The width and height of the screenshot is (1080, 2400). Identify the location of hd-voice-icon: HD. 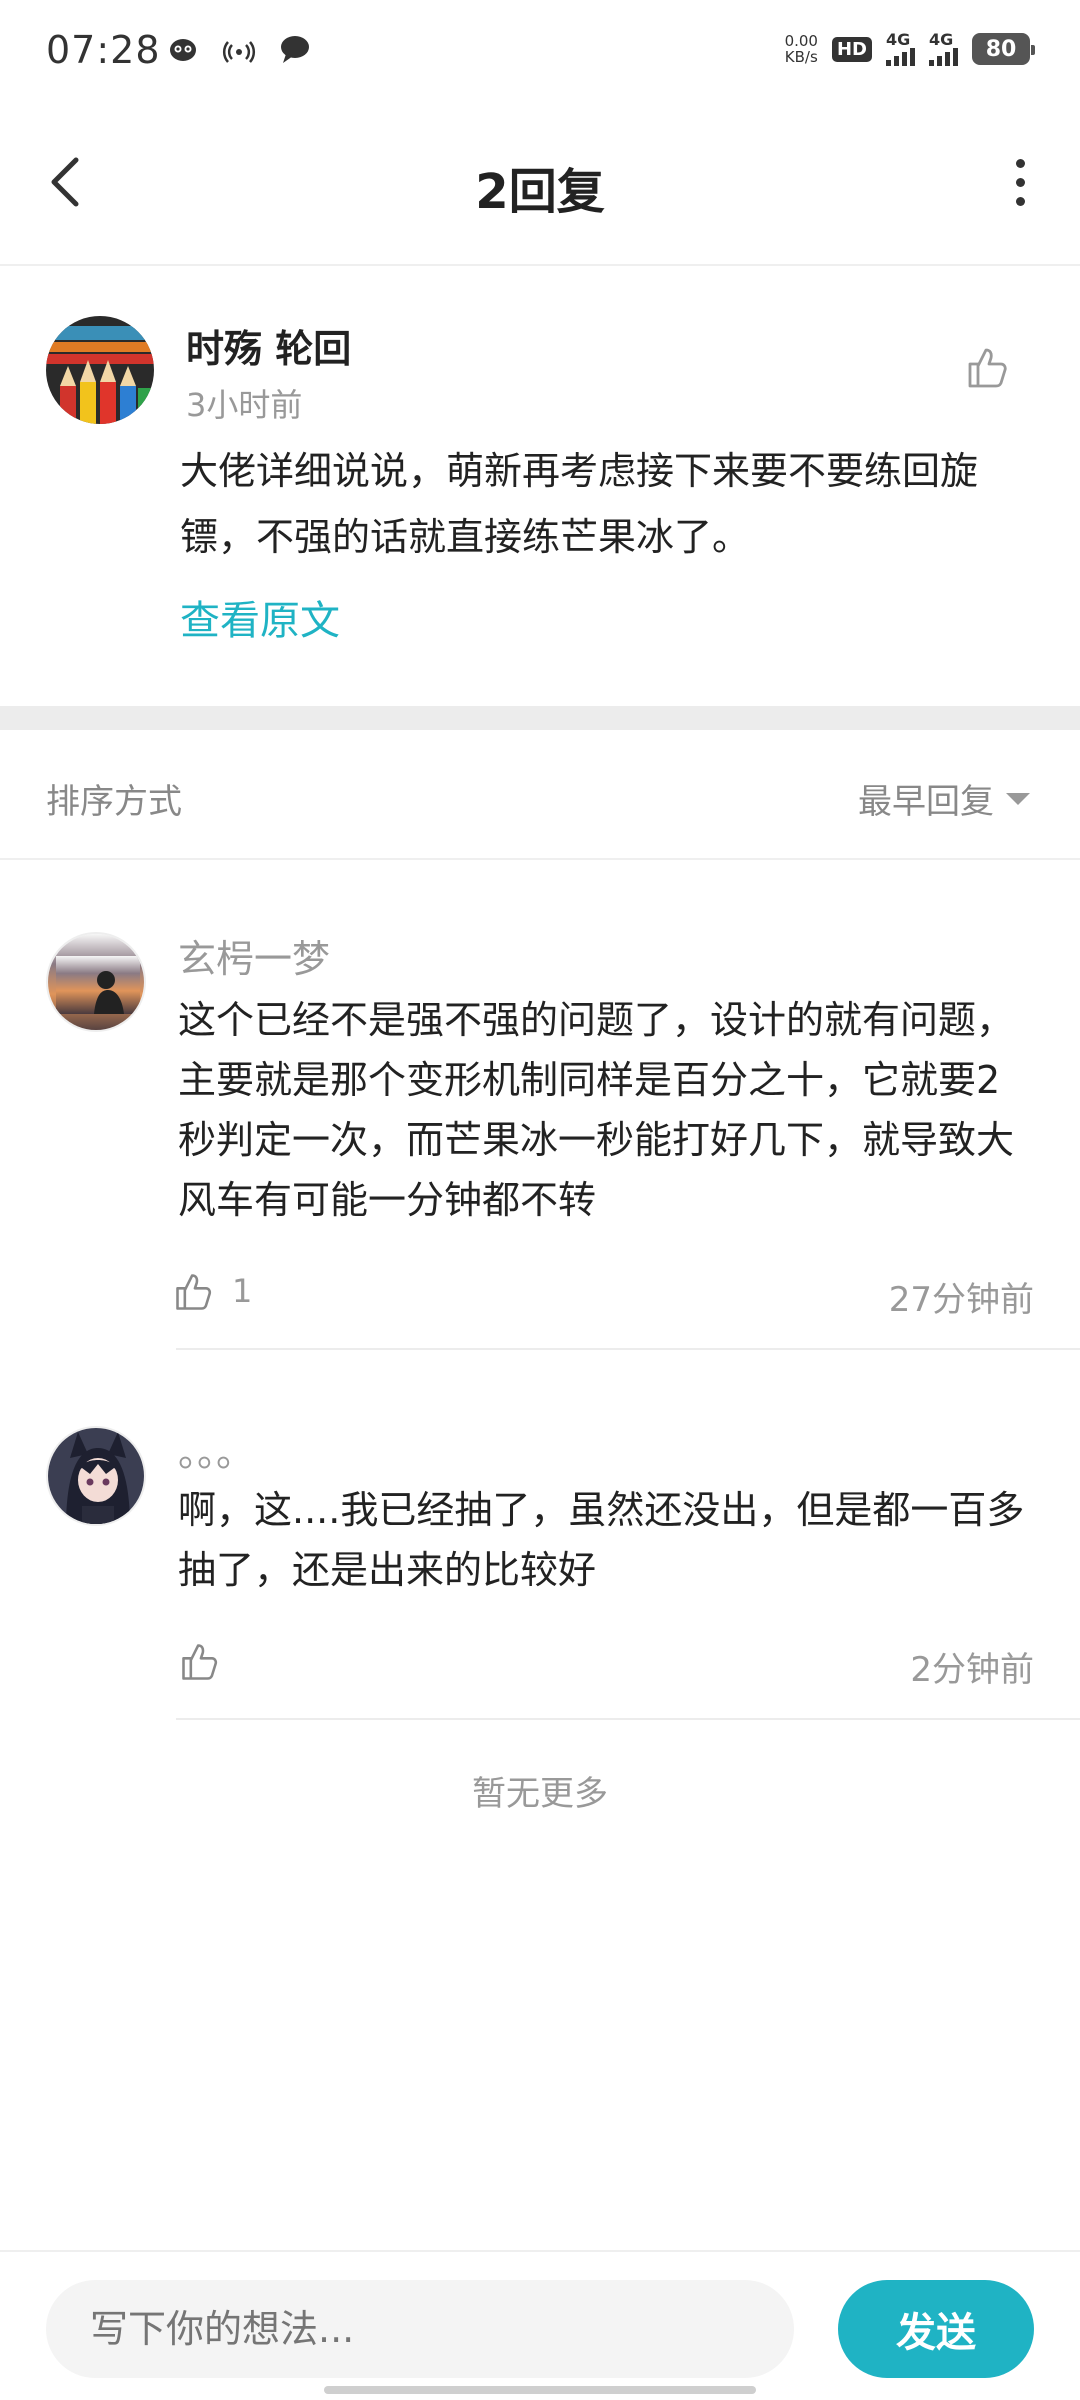
(851, 49).